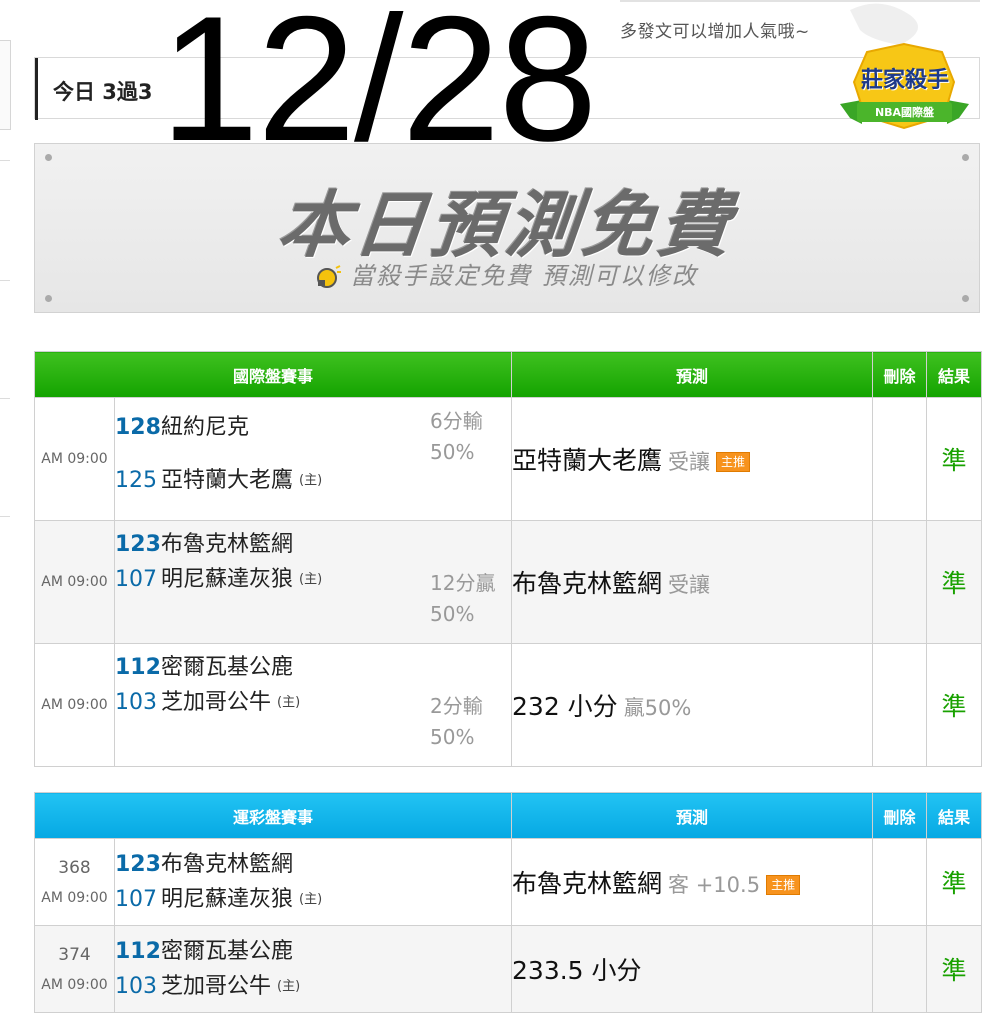  What do you see at coordinates (456, 722) in the screenshot?
I see `spread-info: 2分輸 50%` at bounding box center [456, 722].